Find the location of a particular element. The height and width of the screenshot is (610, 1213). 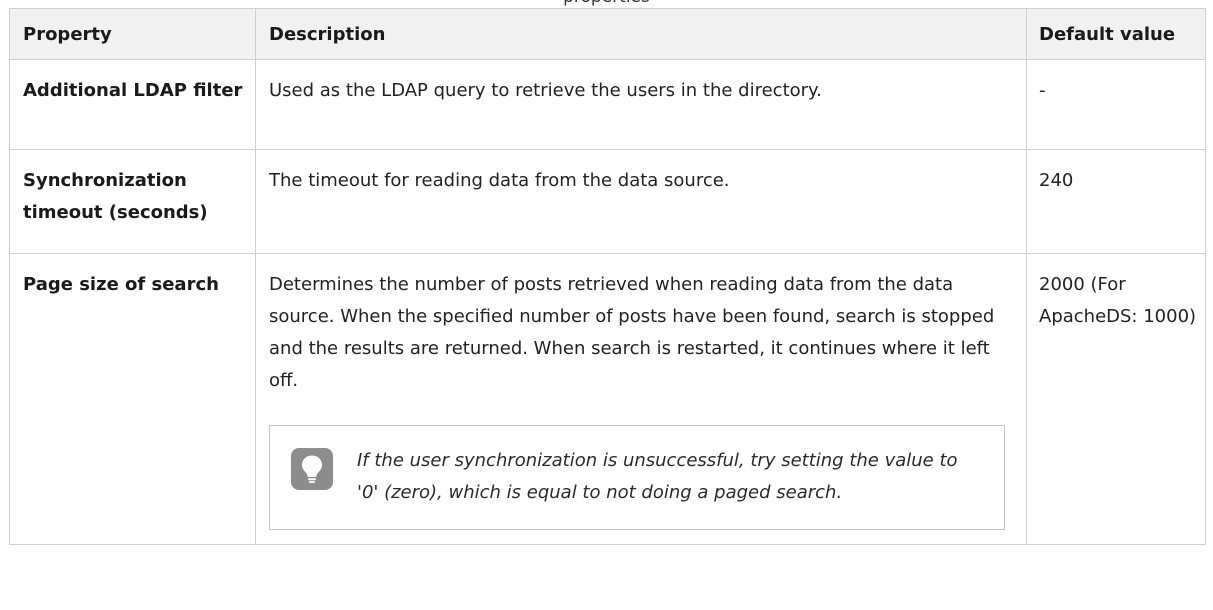

property-name: Page size of search is located at coordinates (132, 399).